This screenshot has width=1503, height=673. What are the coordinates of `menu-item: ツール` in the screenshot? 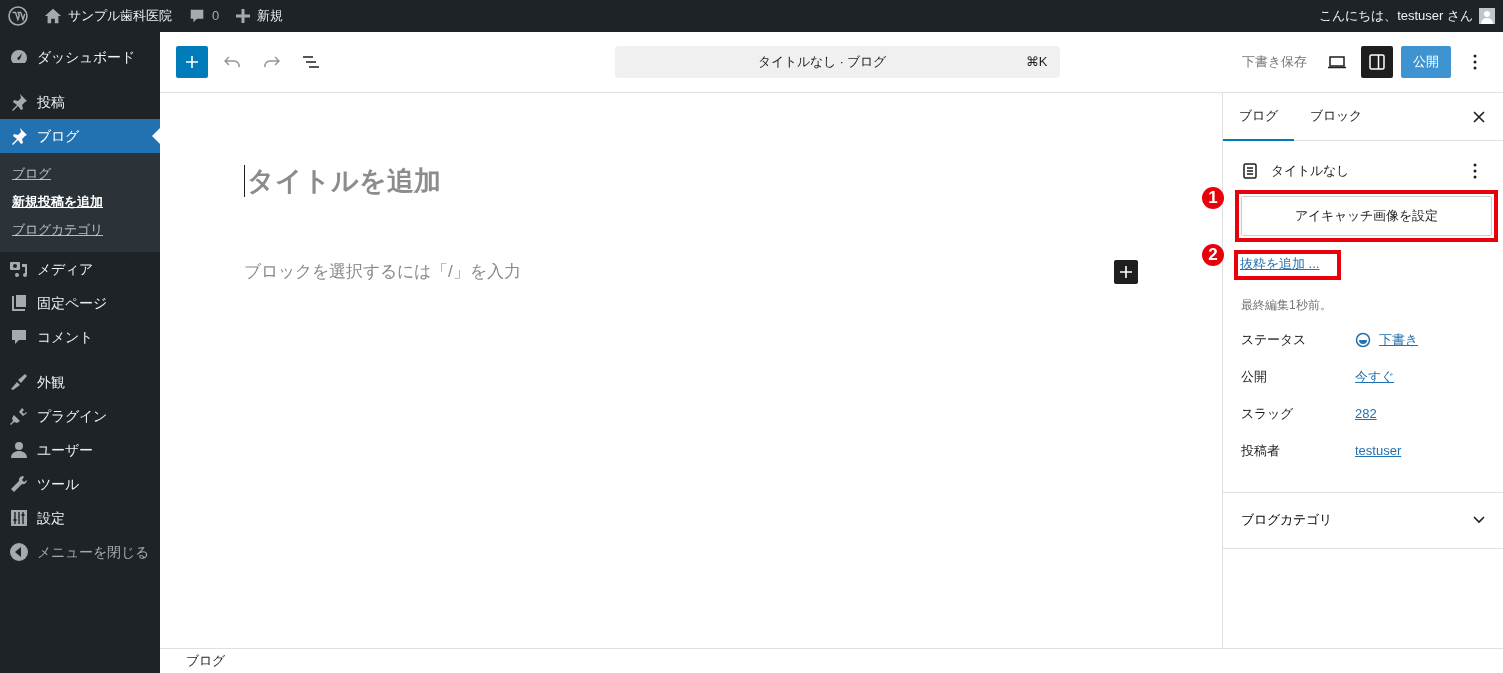 It's located at (80, 484).